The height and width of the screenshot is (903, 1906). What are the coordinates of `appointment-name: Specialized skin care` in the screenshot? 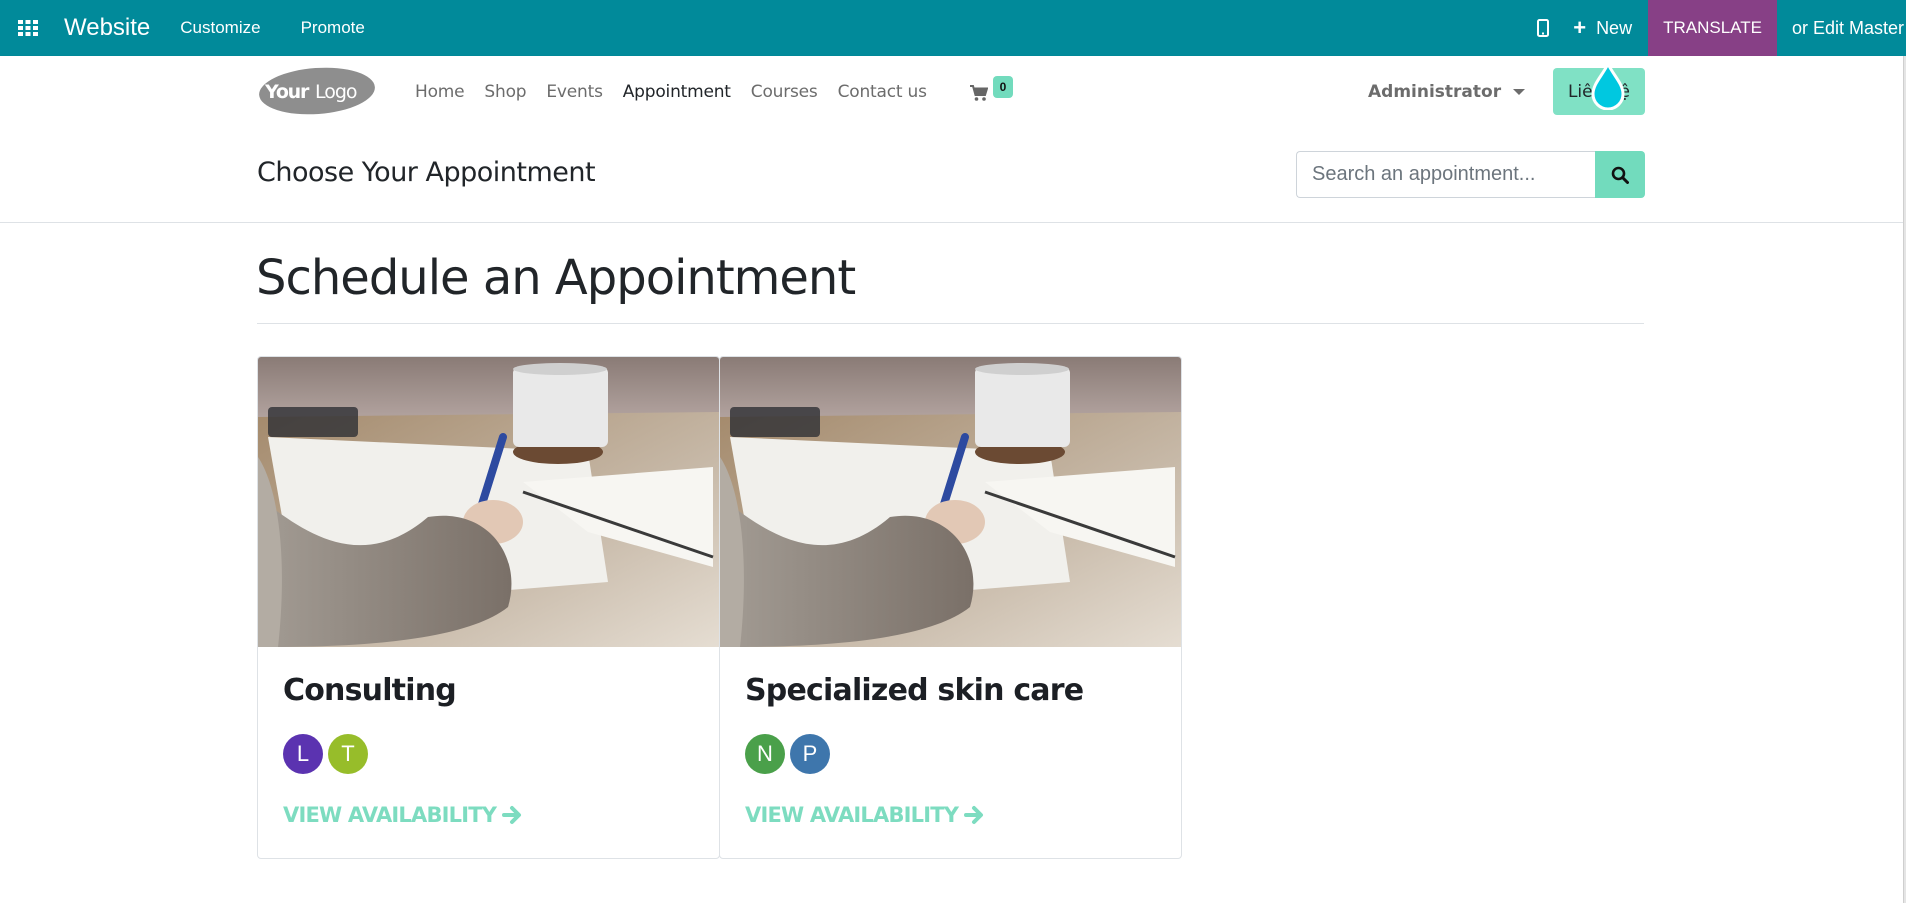 It's located at (914, 690).